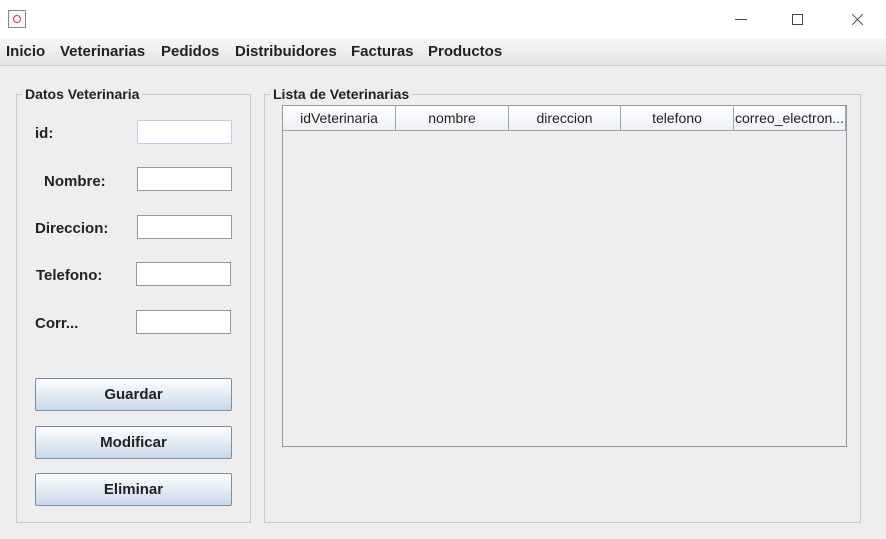 The height and width of the screenshot is (539, 886). Describe the element at coordinates (183, 274) in the screenshot. I see `telefono-field` at that location.